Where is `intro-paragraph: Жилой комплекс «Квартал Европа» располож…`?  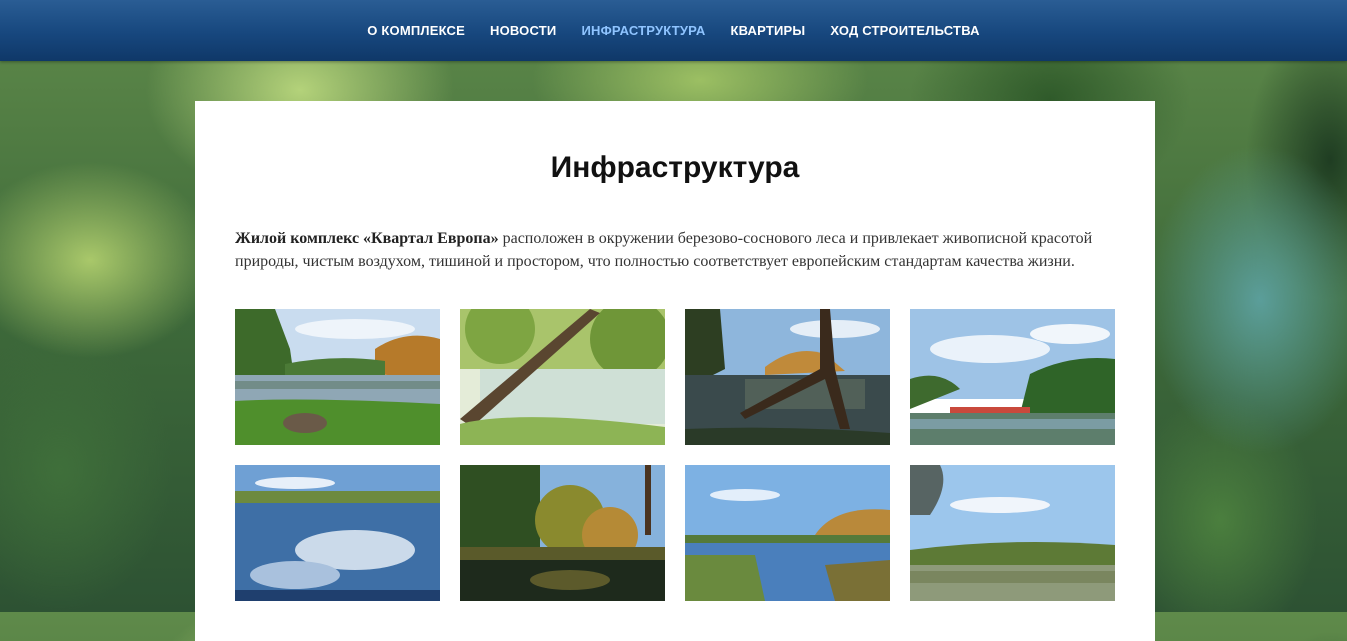 intro-paragraph: Жилой комплекс «Квартал Европа» располож… is located at coordinates (677, 250).